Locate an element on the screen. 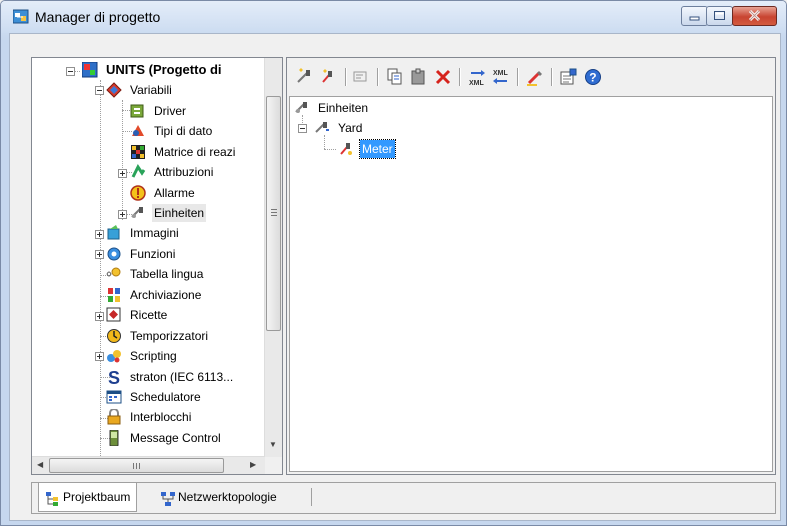  properties-button is located at coordinates (569, 77).